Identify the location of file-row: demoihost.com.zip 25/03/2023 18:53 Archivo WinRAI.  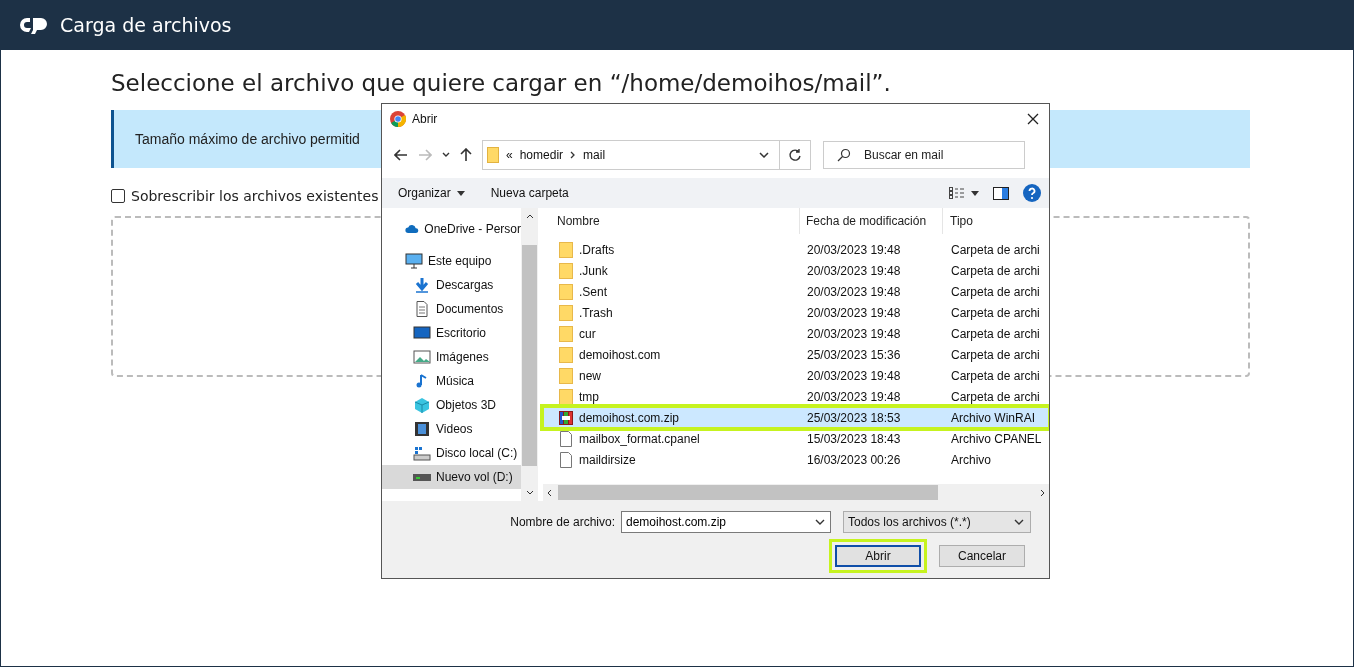
(796, 417).